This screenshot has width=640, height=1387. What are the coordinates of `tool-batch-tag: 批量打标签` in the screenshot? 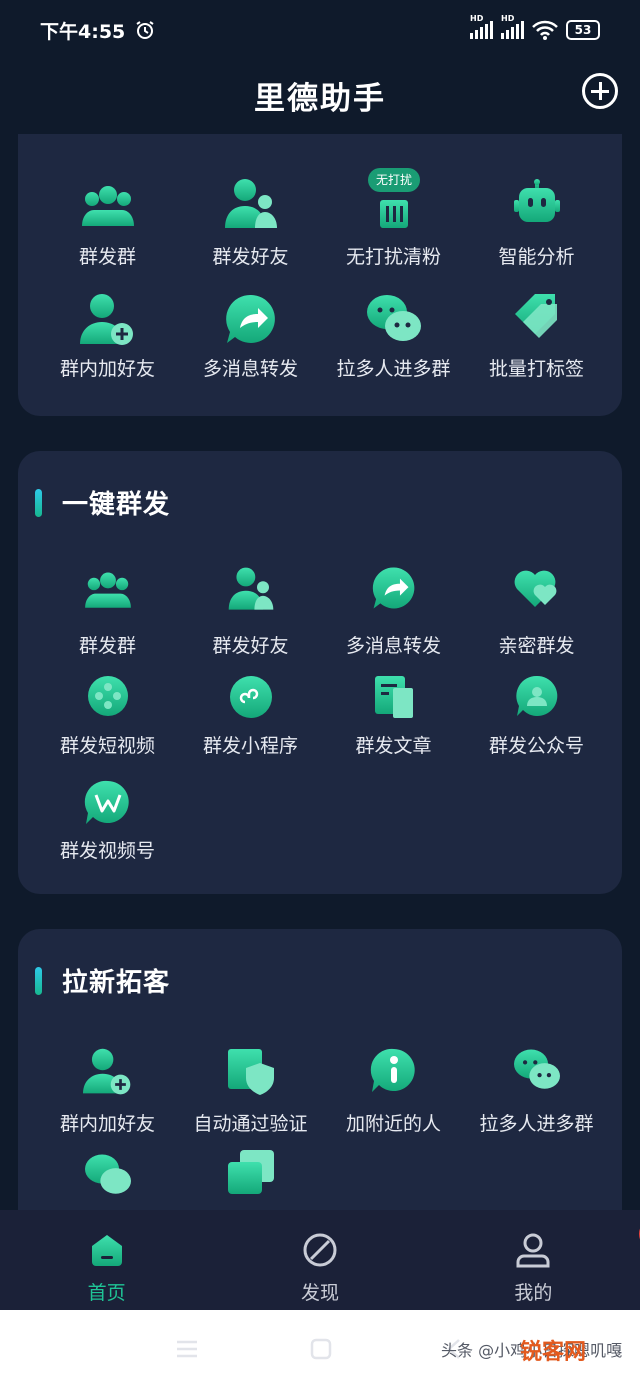 It's located at (536, 342).